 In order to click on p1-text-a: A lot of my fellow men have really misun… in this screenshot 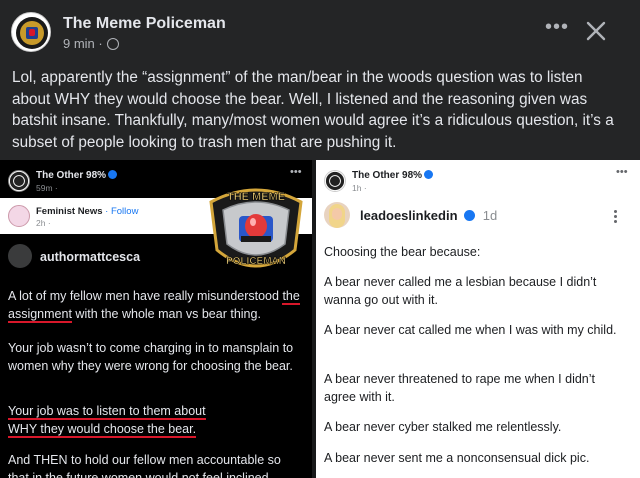, I will do `click(143, 296)`.